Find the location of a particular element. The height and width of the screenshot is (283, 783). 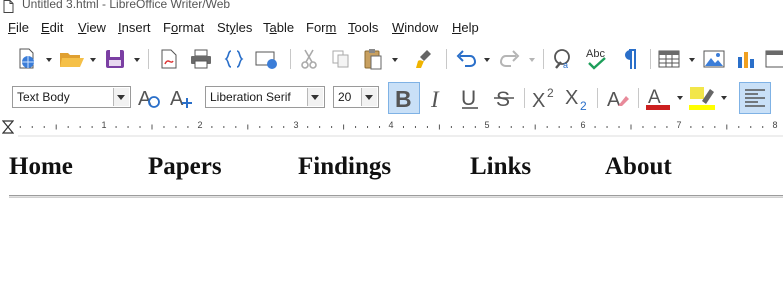

svg-text: S is located at coordinates (503, 99).